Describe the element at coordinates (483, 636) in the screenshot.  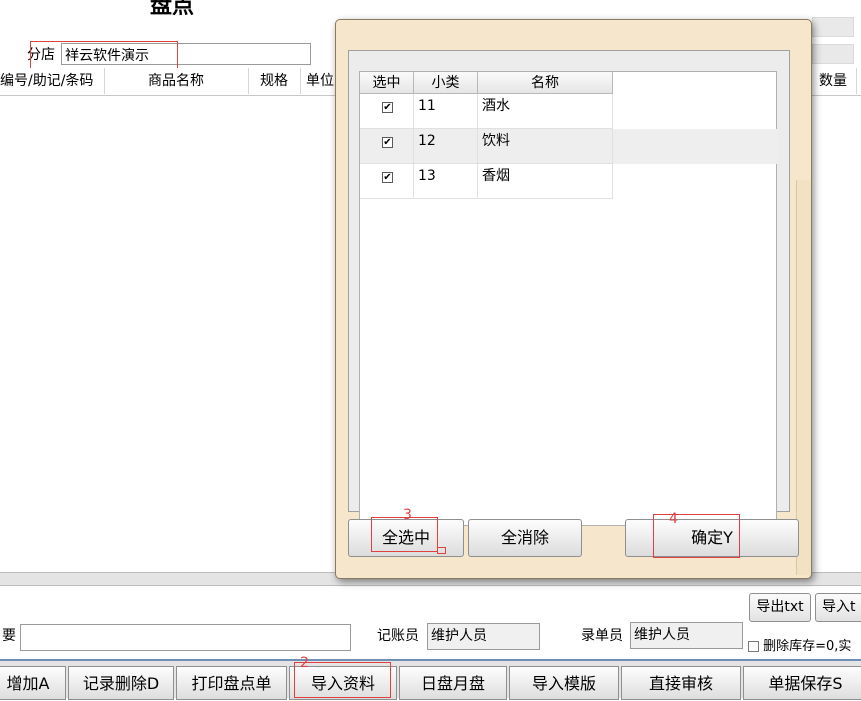
I see `accountant-field: 维护人员` at that location.